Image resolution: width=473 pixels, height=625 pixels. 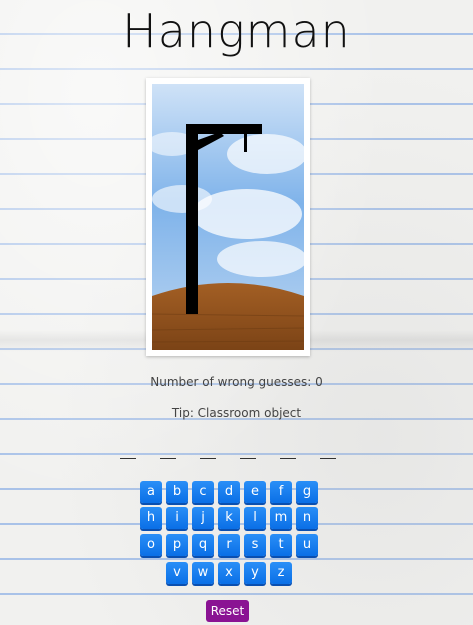 What do you see at coordinates (255, 573) in the screenshot?
I see `key-y: y` at bounding box center [255, 573].